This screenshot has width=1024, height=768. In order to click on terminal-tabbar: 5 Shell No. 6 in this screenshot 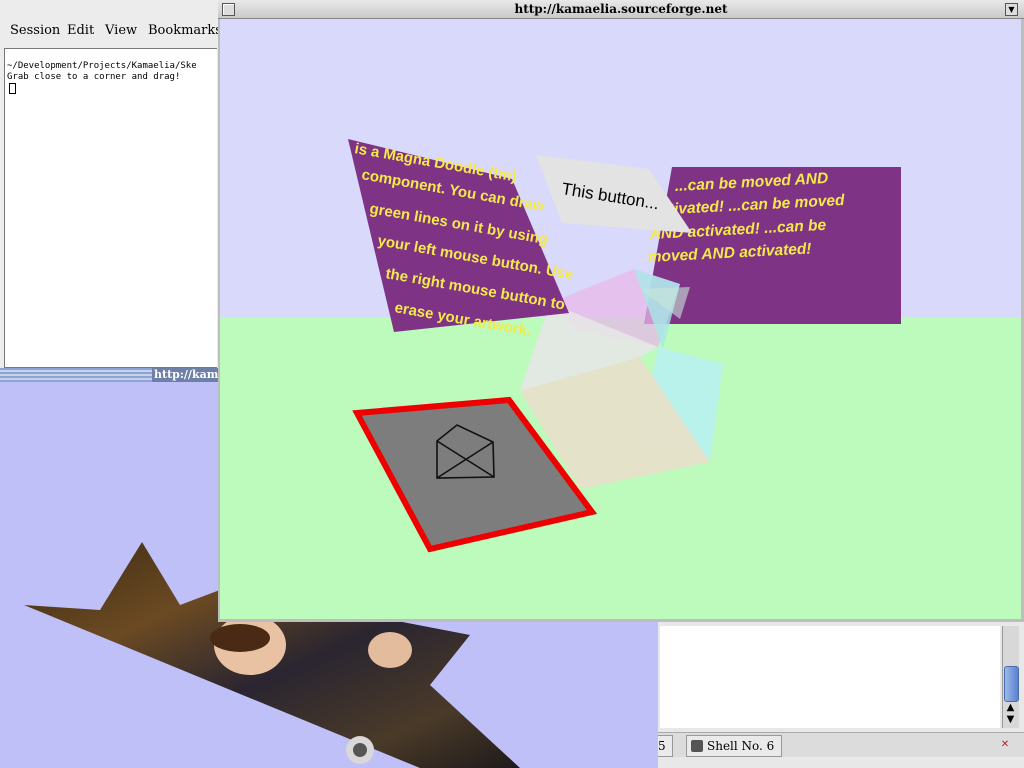, I will do `click(841, 744)`.